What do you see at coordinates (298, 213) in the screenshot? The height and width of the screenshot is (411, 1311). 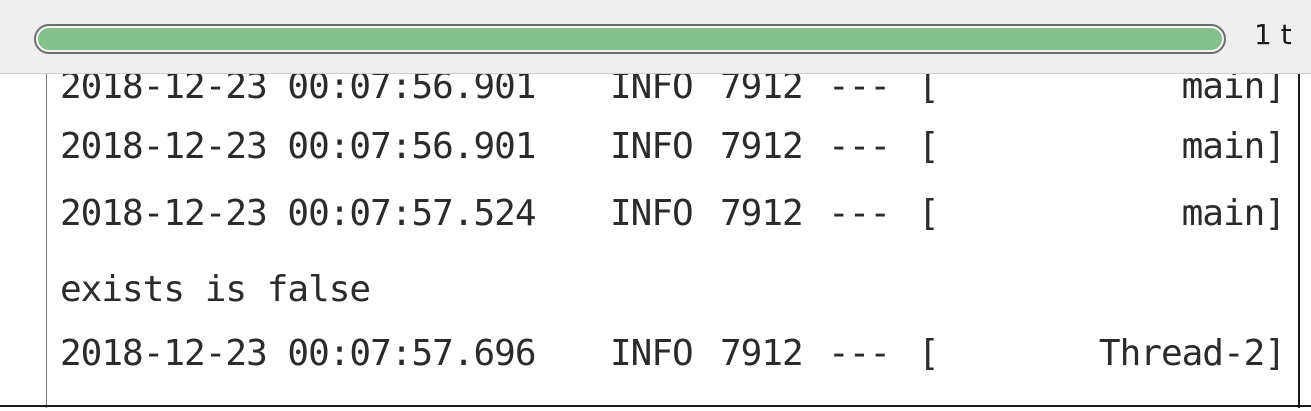 I see `log-timestamp: 2018-12-23 00:07:57.524` at bounding box center [298, 213].